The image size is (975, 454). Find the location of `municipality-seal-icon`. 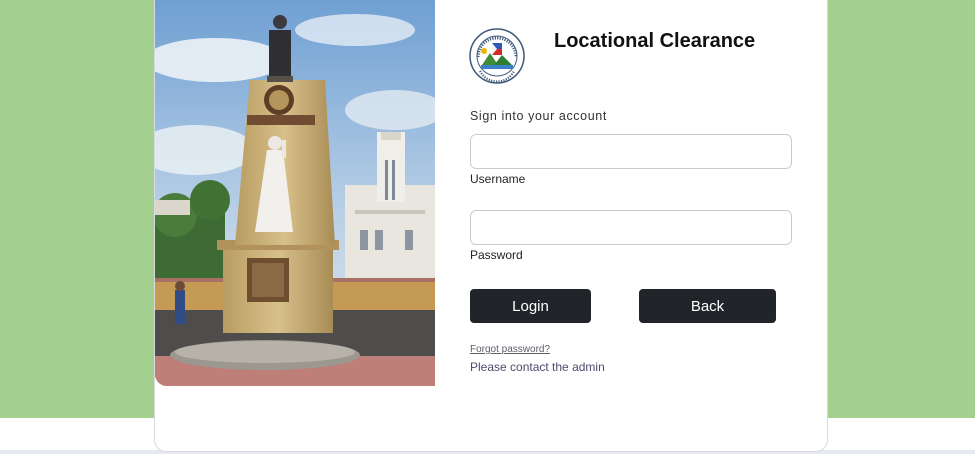

municipality-seal-icon is located at coordinates (497, 56).